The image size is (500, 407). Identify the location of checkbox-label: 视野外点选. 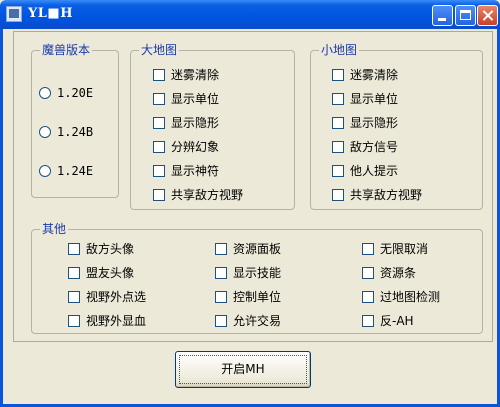
(116, 297).